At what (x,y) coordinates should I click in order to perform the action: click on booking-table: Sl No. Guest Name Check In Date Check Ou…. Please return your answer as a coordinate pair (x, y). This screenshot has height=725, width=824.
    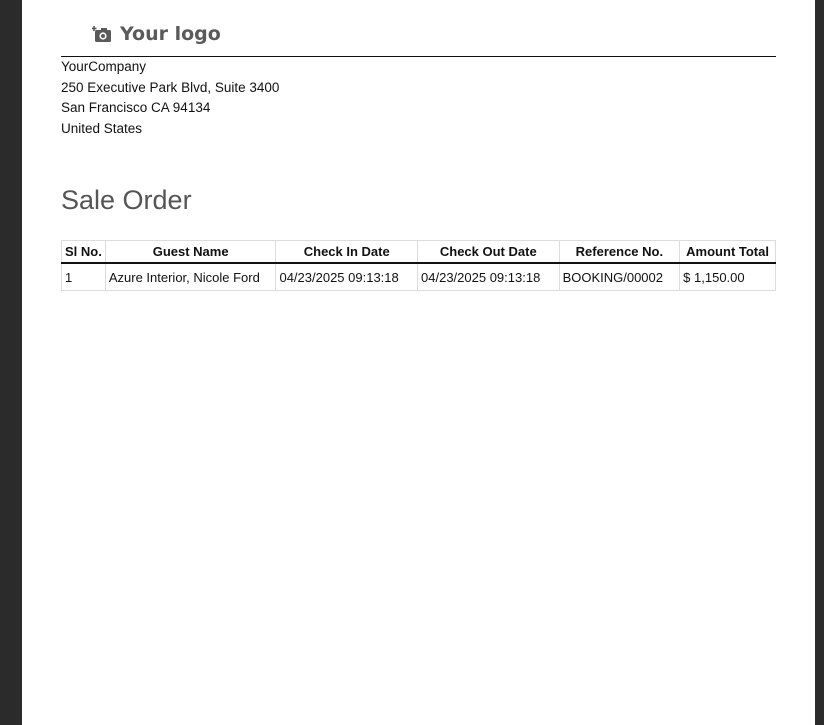
    Looking at the image, I should click on (418, 265).